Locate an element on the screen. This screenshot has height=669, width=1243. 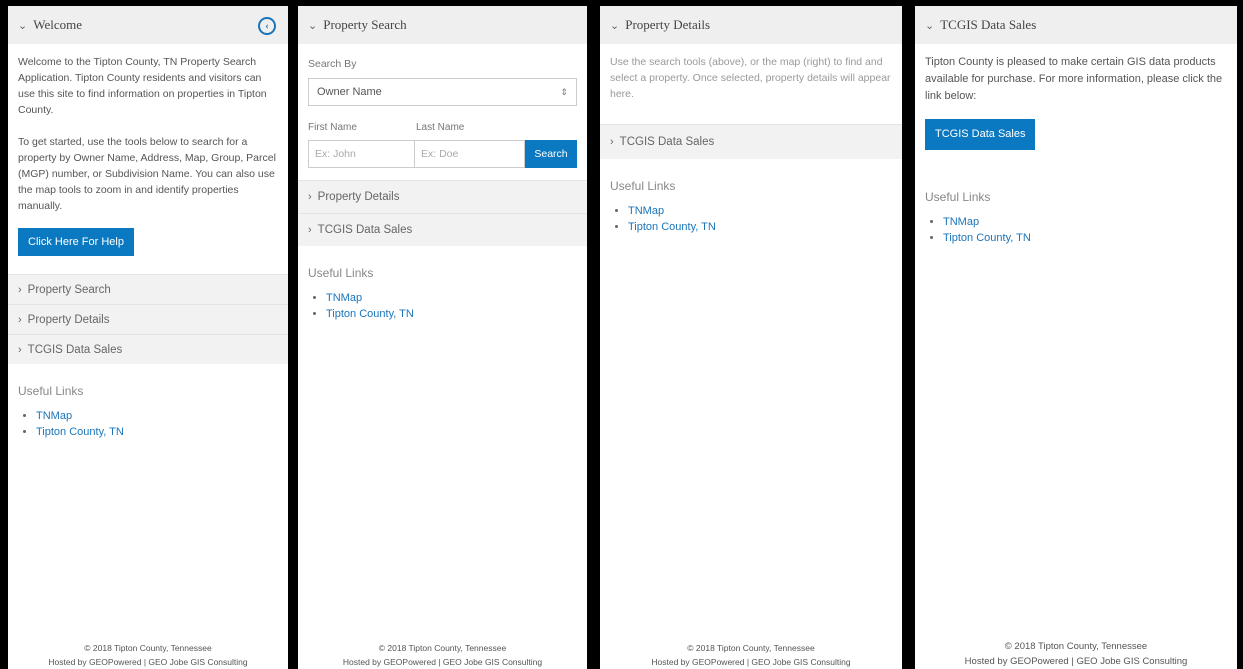
property-details-header: ⌄ Property Details is located at coordinates (751, 25).